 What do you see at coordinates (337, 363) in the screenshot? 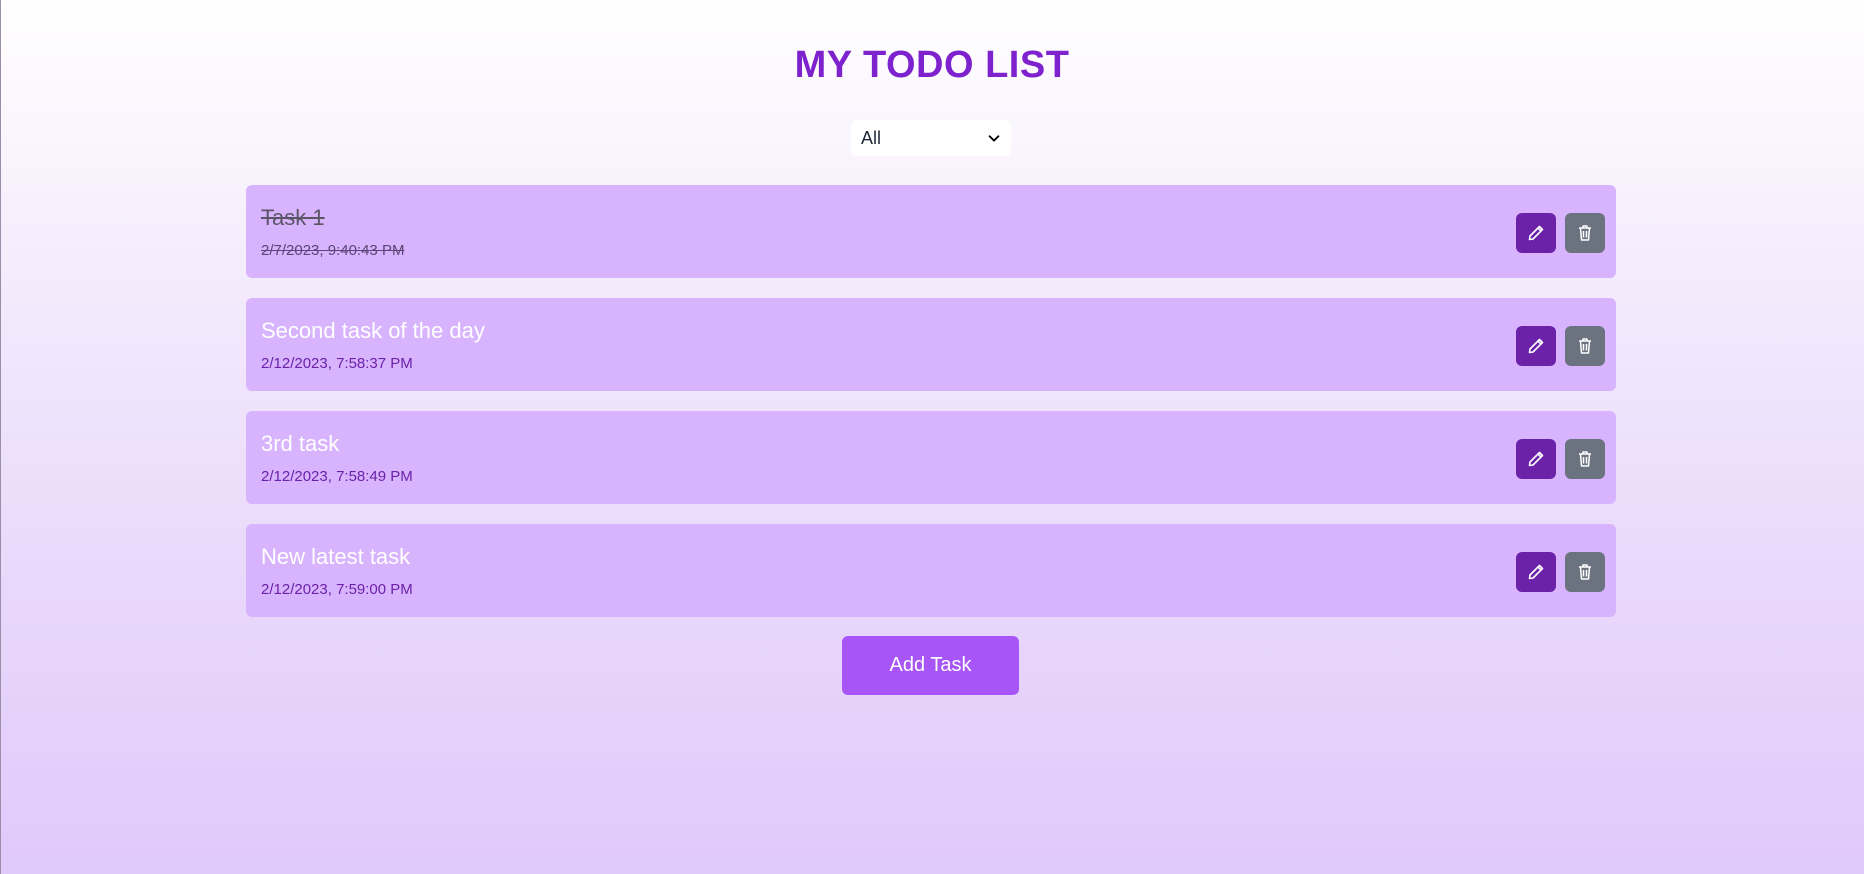
I see `task-timestamp: 2/12/2023, 7:58:37 PM` at bounding box center [337, 363].